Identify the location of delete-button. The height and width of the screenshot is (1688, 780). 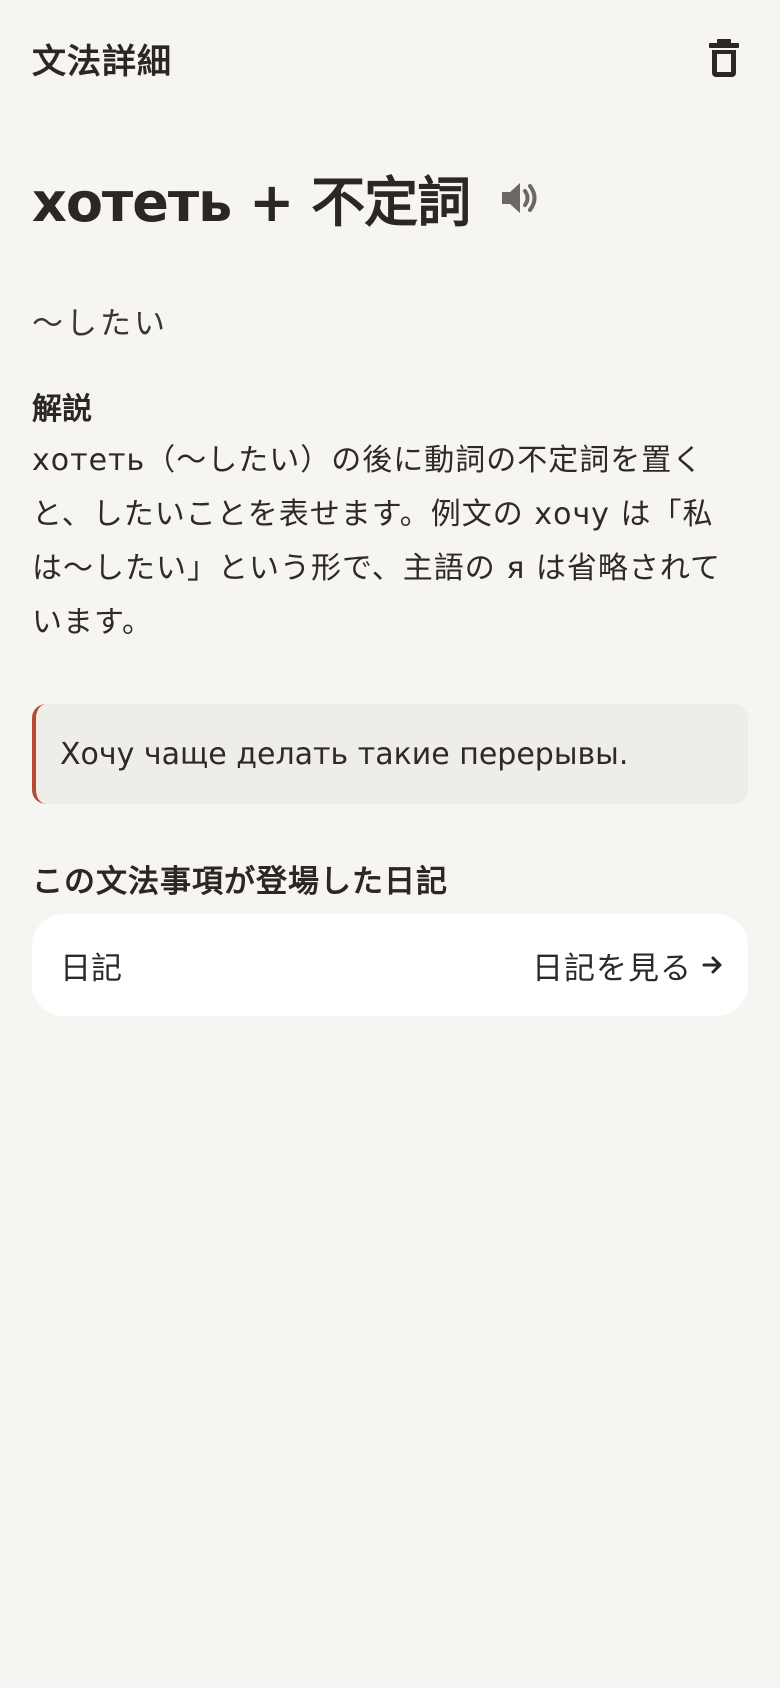
(724, 58).